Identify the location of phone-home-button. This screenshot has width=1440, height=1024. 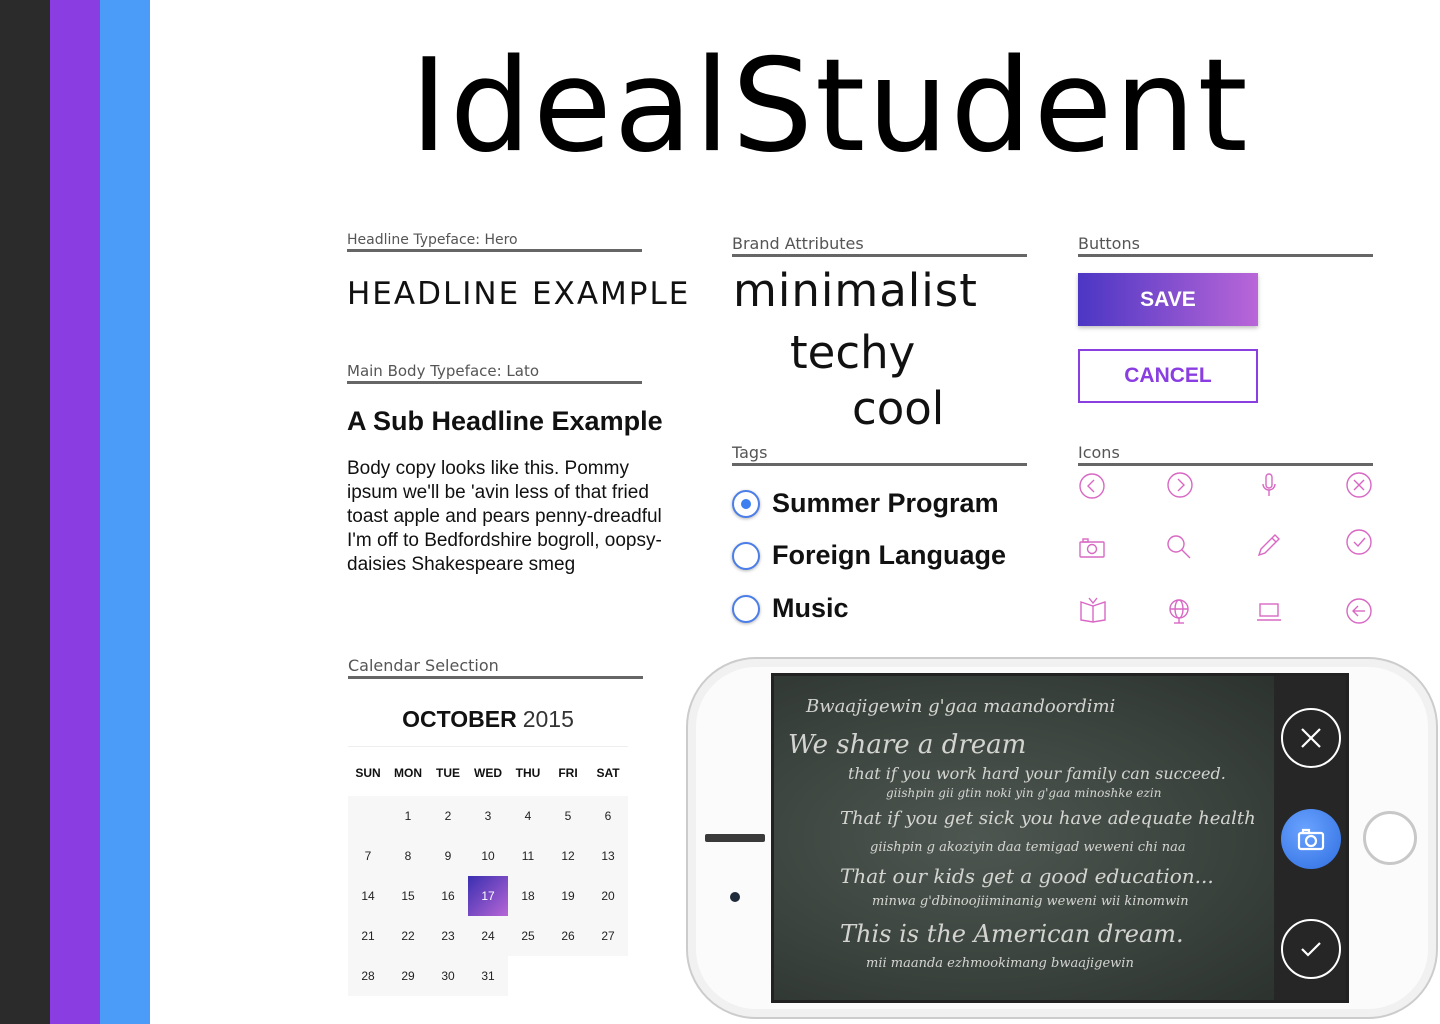
(1390, 838).